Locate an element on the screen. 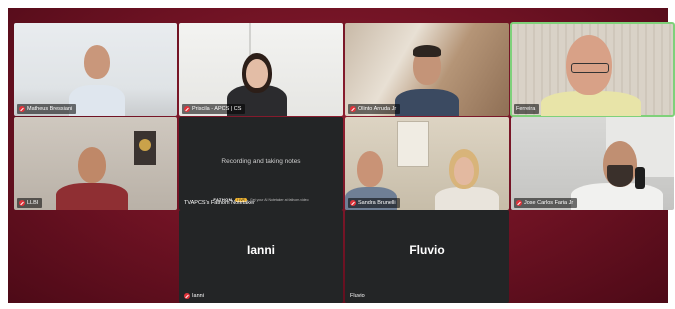 This screenshot has height=309, width=675. participant-tile-active-speaker: Ferreira is located at coordinates (592, 69).